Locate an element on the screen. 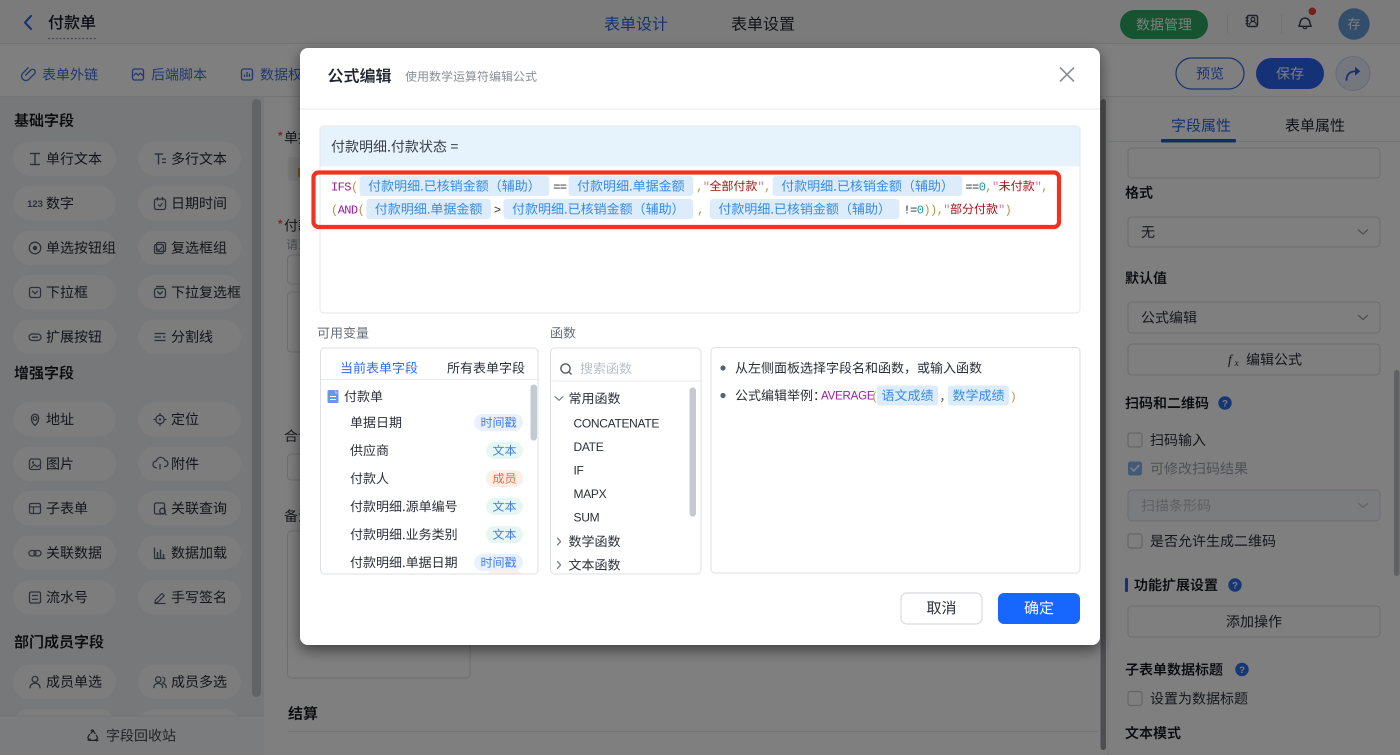 The height and width of the screenshot is (755, 1400). svg-text: SUM is located at coordinates (587, 518).